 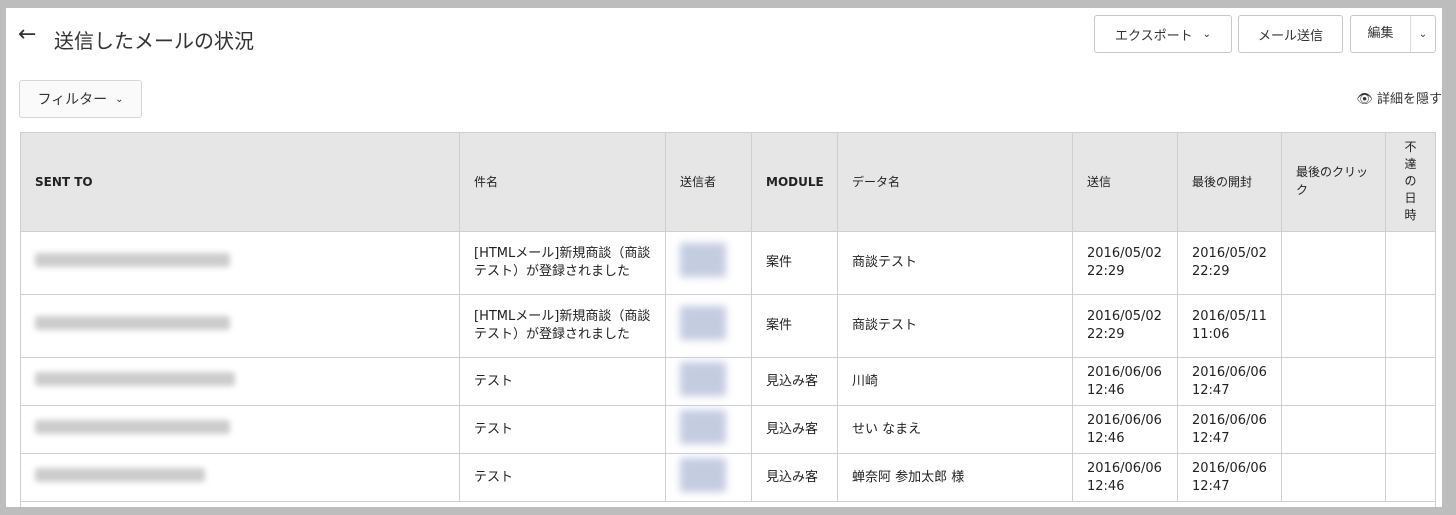 What do you see at coordinates (794, 182) in the screenshot?
I see `col-module: MODULE` at bounding box center [794, 182].